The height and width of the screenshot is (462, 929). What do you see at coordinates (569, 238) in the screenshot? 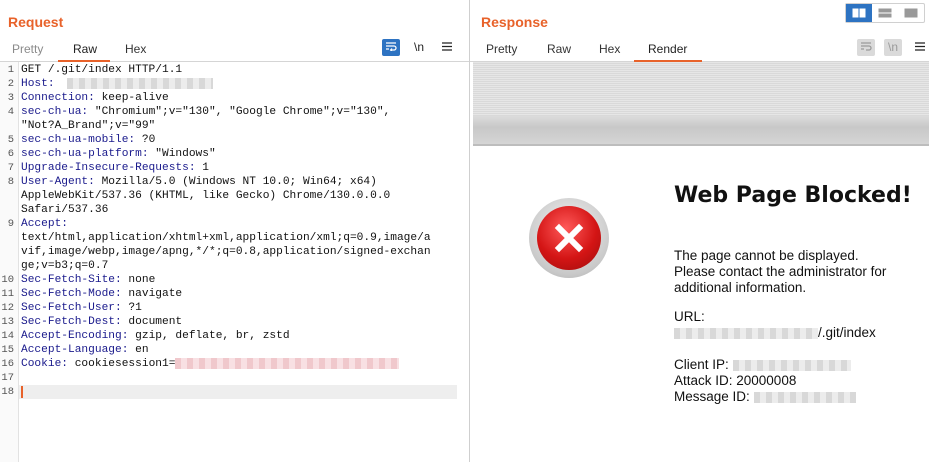
I see `block-x-icon` at bounding box center [569, 238].